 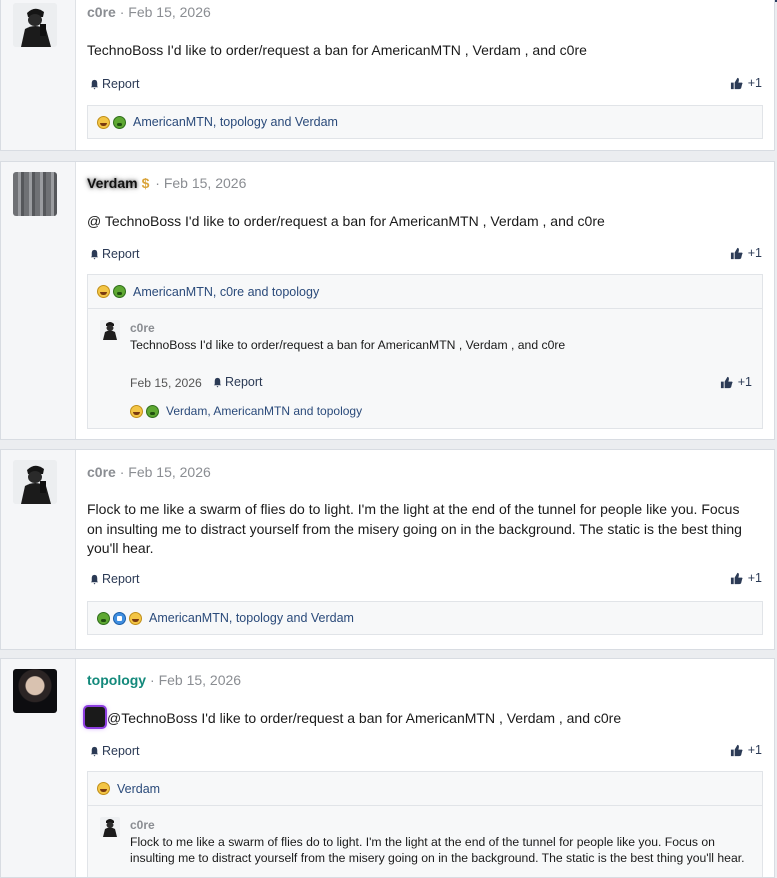 I want to click on reaction-users: AmericanMTN, c0re and topology, so click(x=226, y=292).